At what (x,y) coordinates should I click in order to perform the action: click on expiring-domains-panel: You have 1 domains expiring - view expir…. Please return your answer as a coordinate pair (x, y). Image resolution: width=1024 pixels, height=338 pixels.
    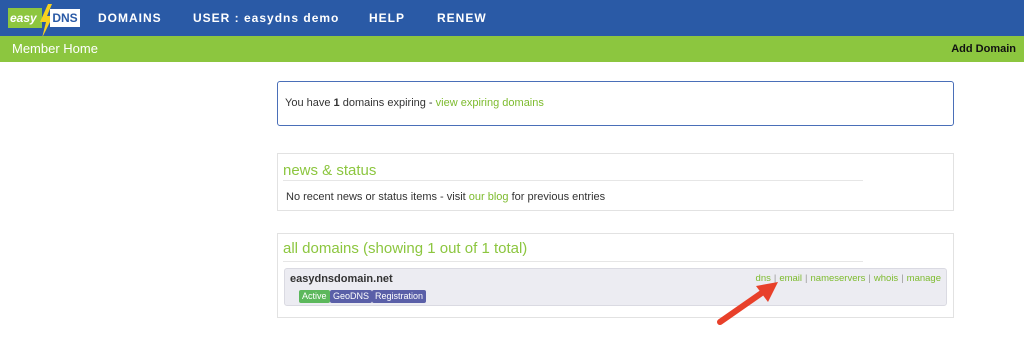
    Looking at the image, I should click on (615, 103).